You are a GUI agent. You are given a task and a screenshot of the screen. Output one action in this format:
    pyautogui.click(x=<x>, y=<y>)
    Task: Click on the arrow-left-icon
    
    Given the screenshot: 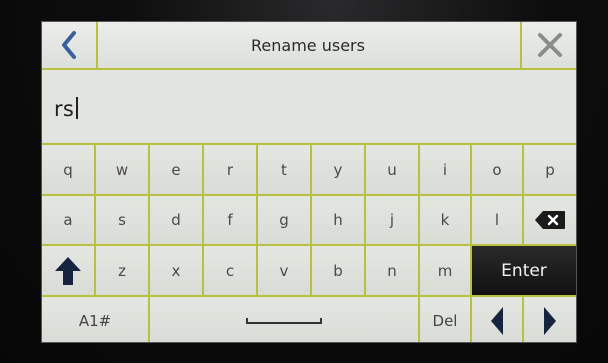 What is the action you would take?
    pyautogui.click(x=497, y=320)
    